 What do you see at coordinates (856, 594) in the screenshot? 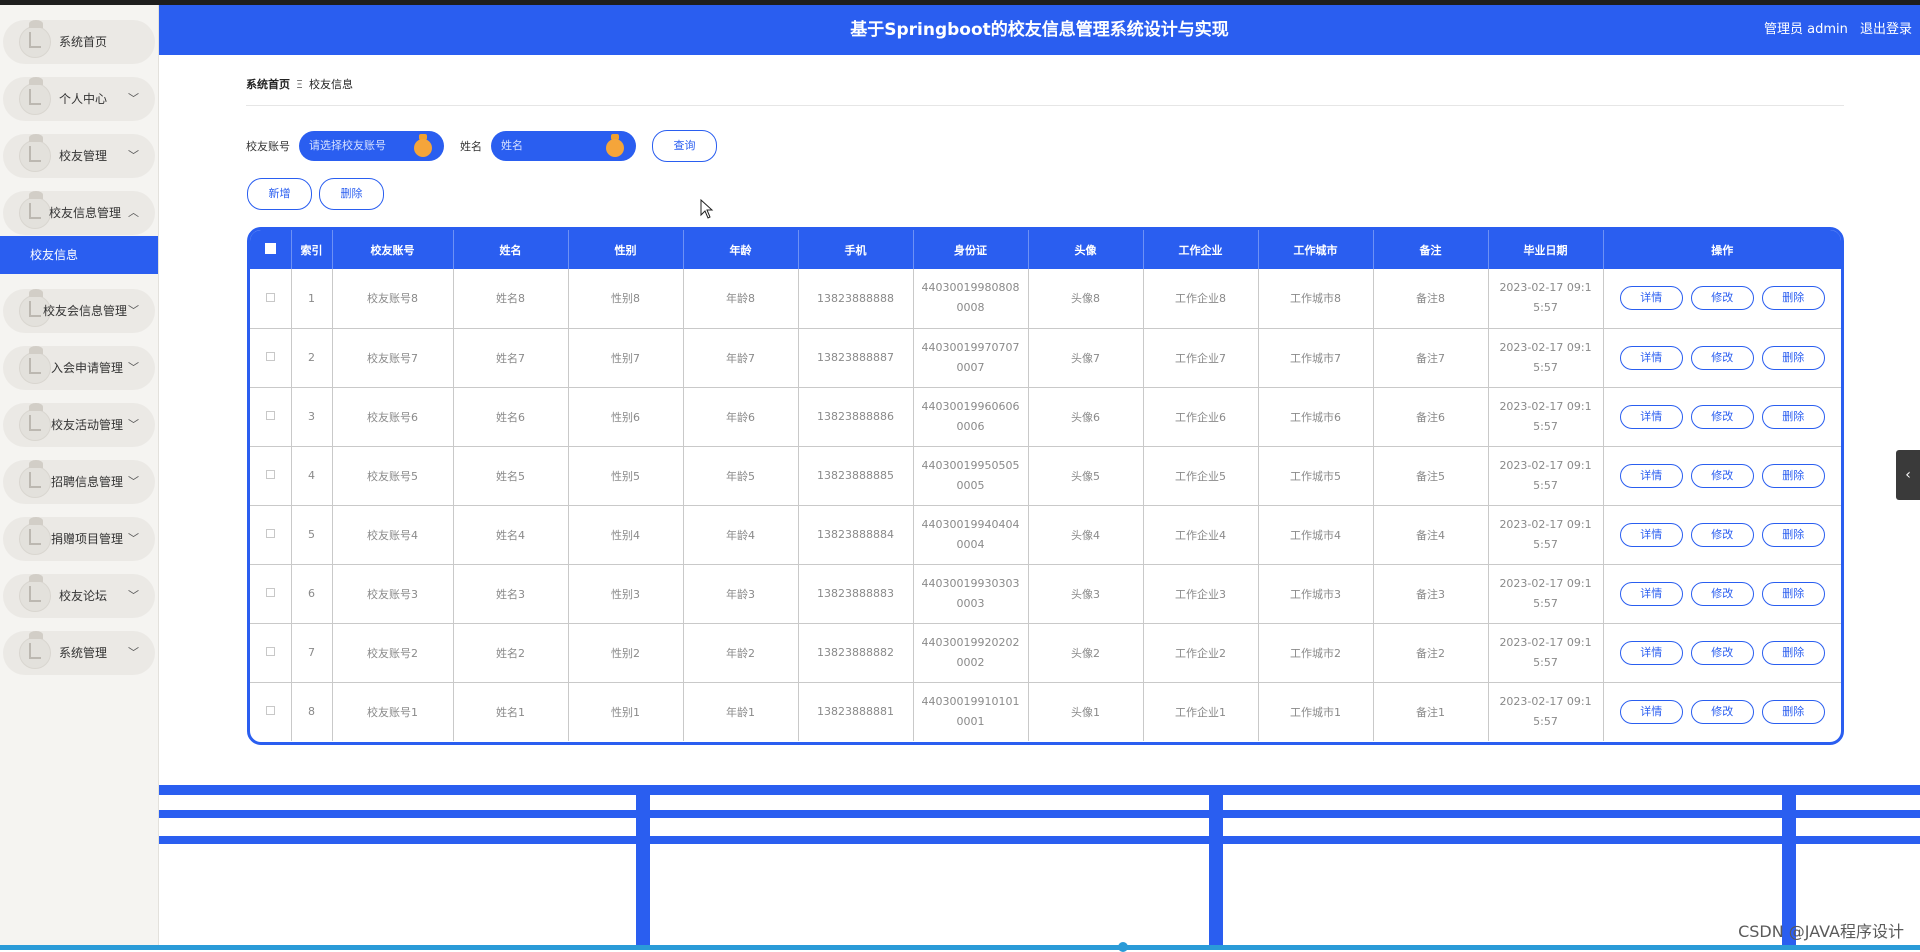
I see `cell-phone: 13823888883` at bounding box center [856, 594].